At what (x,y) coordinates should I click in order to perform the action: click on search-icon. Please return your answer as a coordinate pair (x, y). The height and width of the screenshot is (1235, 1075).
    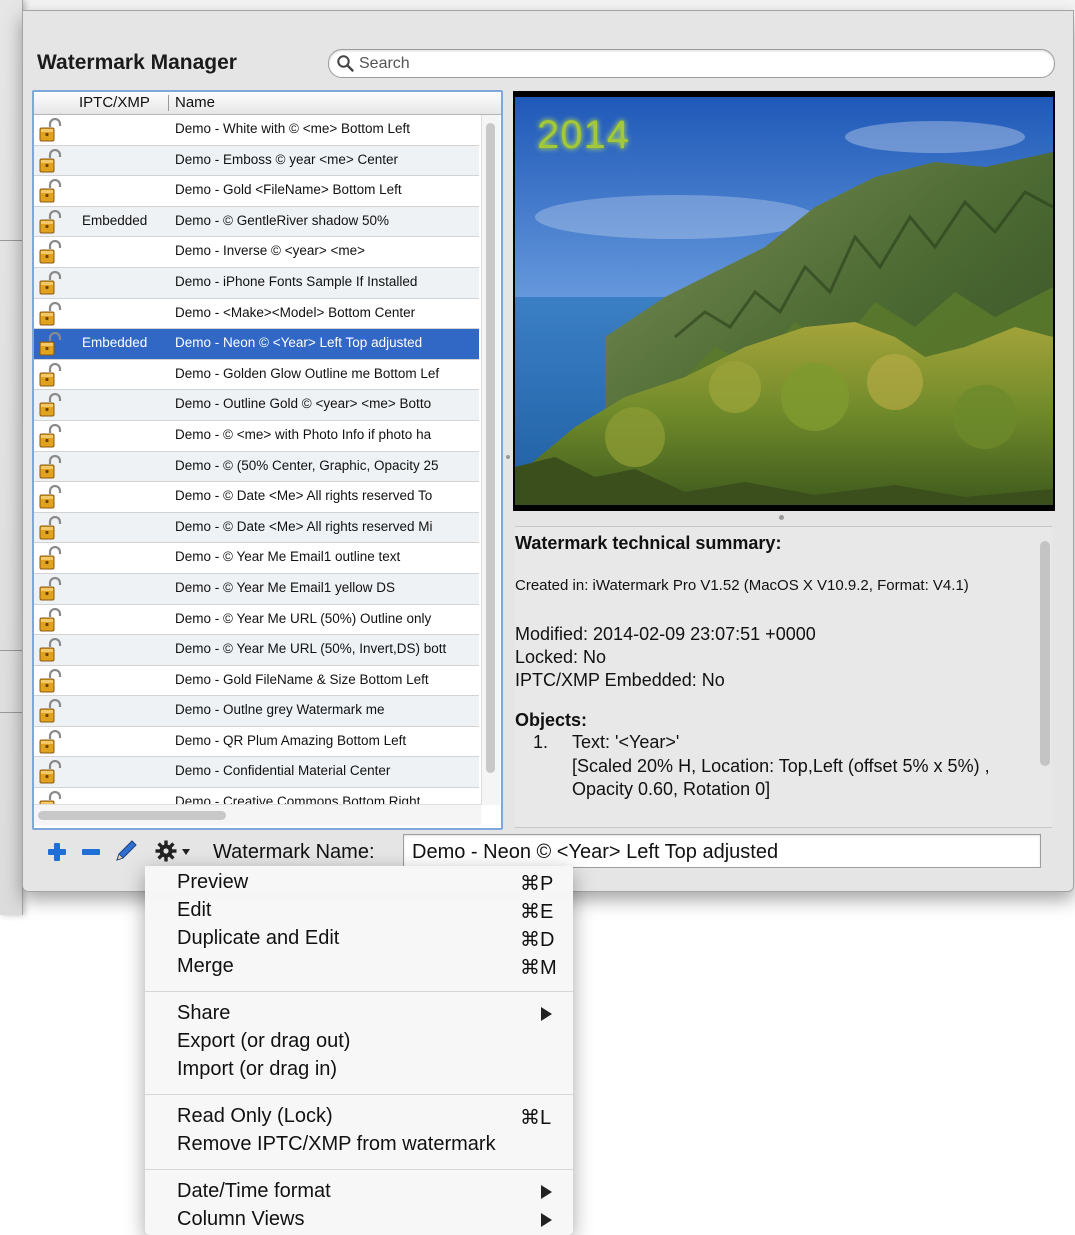
    Looking at the image, I should click on (345, 63).